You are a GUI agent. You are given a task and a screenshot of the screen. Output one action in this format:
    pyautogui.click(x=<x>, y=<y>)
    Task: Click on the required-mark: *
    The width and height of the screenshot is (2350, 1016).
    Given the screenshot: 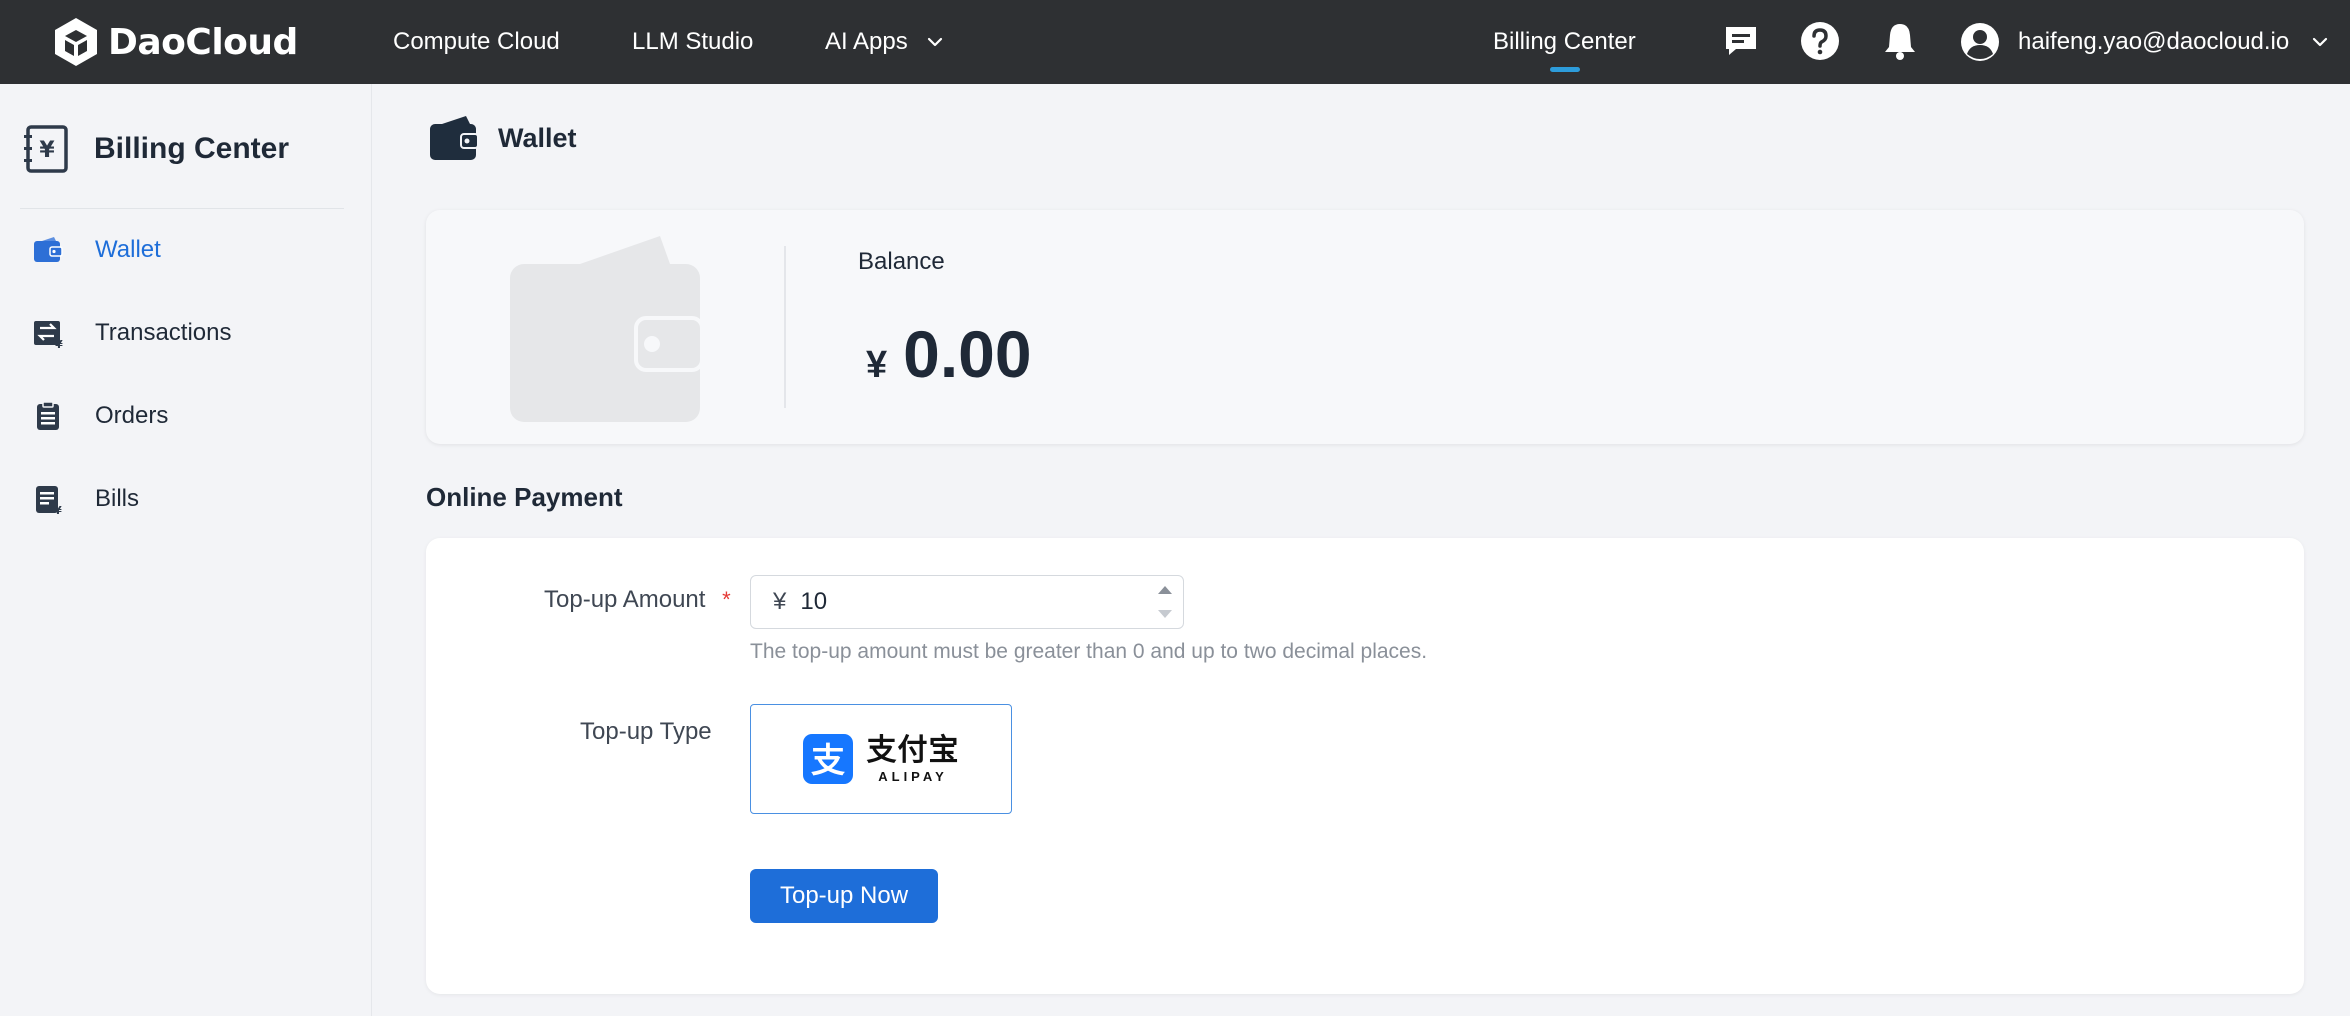 What is the action you would take?
    pyautogui.click(x=726, y=599)
    